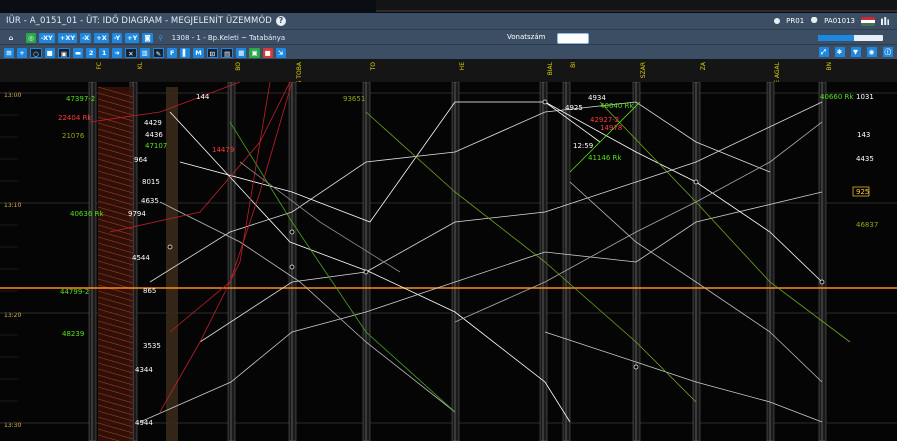  I want to click on hatched-zone, so click(172, 264).